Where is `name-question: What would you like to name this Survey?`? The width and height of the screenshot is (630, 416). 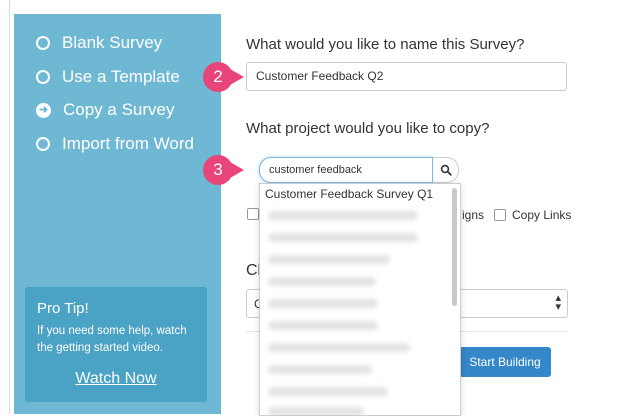
name-question: What would you like to name this Survey? is located at coordinates (385, 44).